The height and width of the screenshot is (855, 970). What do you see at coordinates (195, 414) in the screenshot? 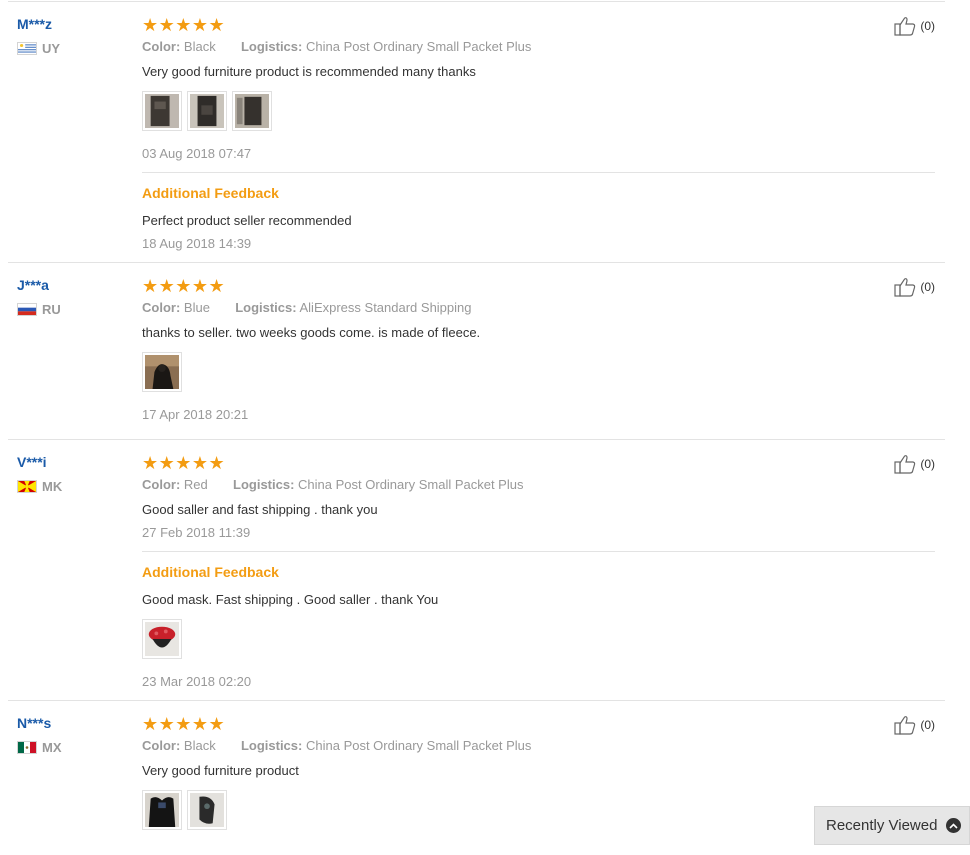
I see `review-date: 17 Apr 2018 20:21` at bounding box center [195, 414].